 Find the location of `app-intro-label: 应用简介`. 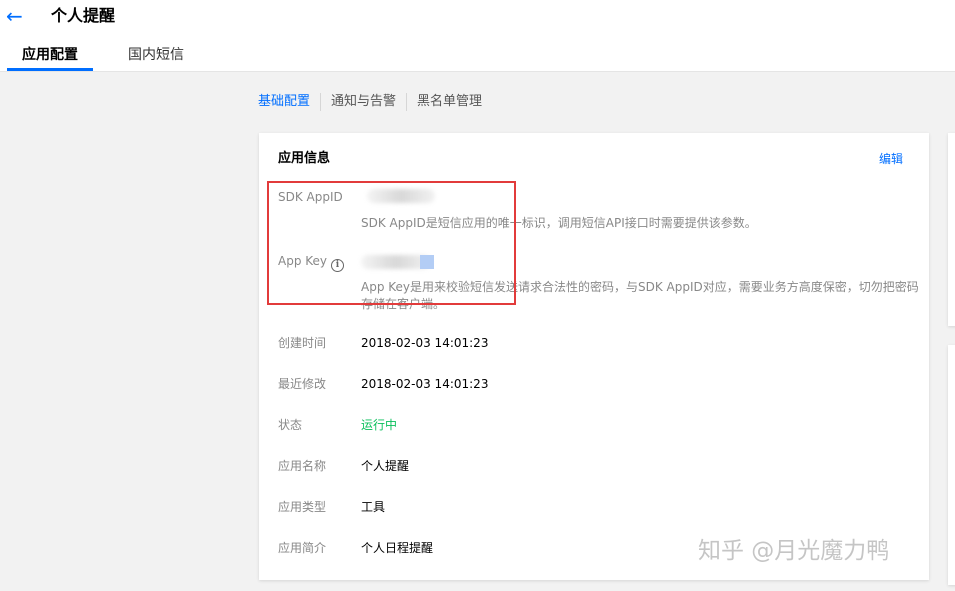

app-intro-label: 应用简介 is located at coordinates (302, 548).